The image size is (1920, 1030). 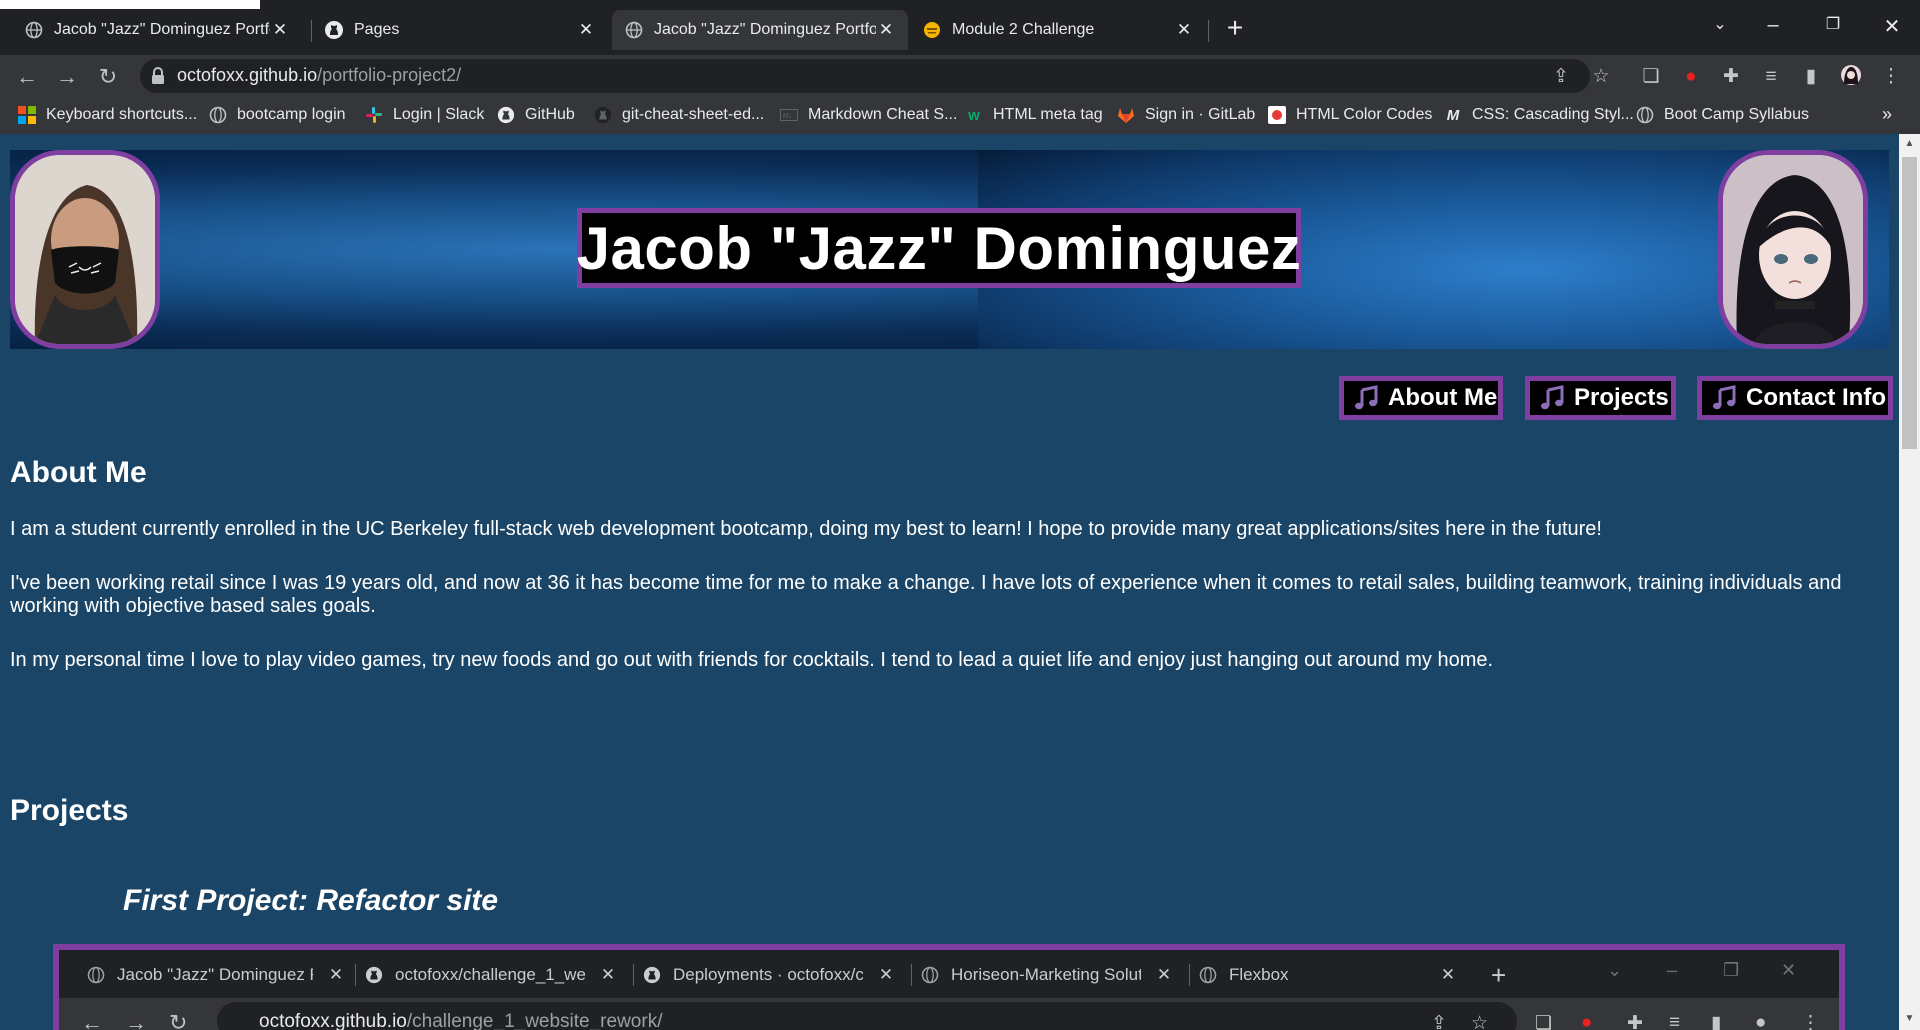 I want to click on minimize-icon: –, so click(x=1773, y=25).